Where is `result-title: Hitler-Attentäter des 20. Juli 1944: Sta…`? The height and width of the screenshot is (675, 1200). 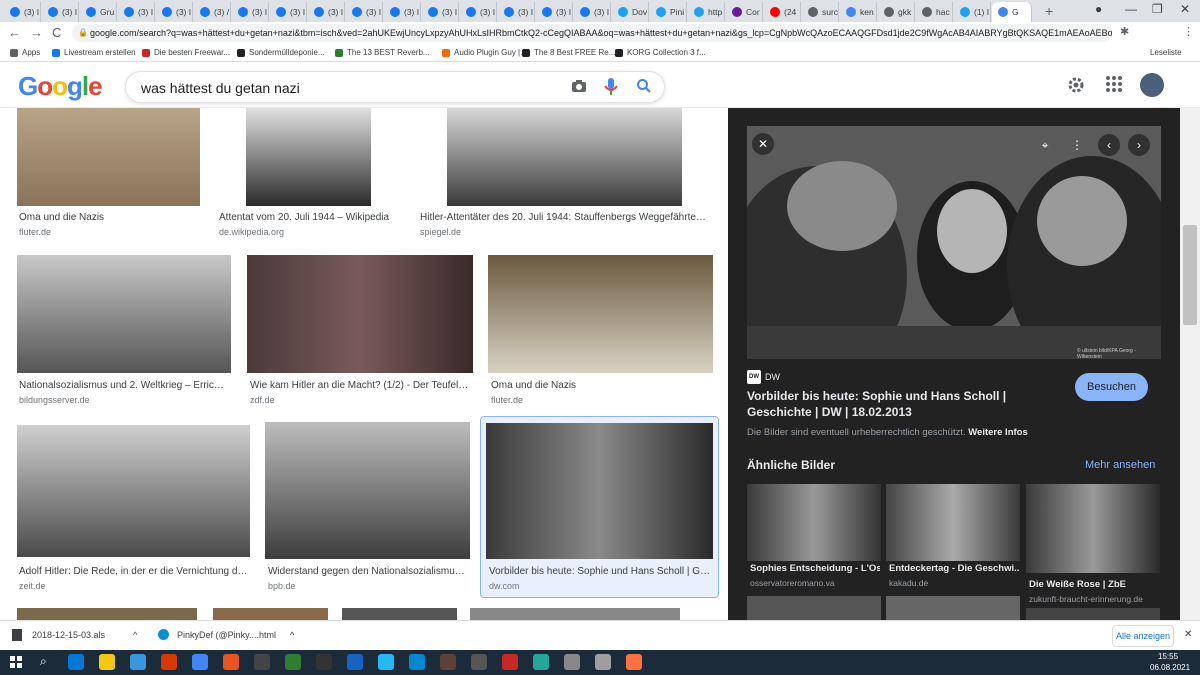
result-title: Hitler-Attentäter des 20. Juli 1944: Sta… is located at coordinates (565, 217).